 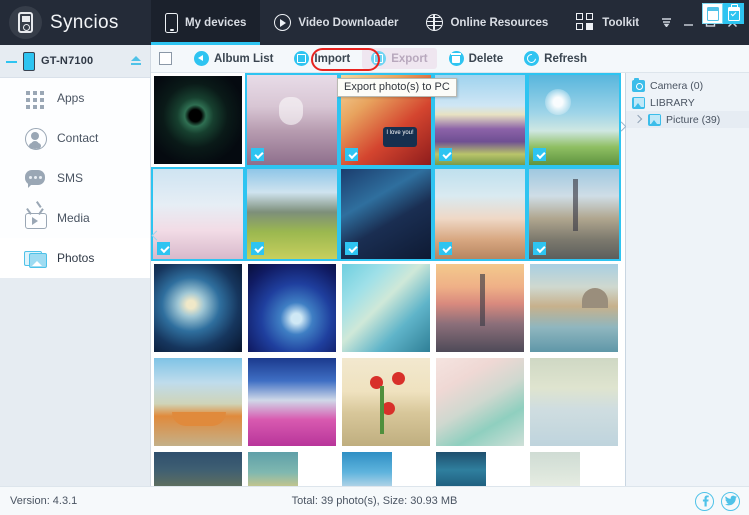 I want to click on sidebar-list: Apps Contact SMS Media Photos, so click(x=75, y=178).